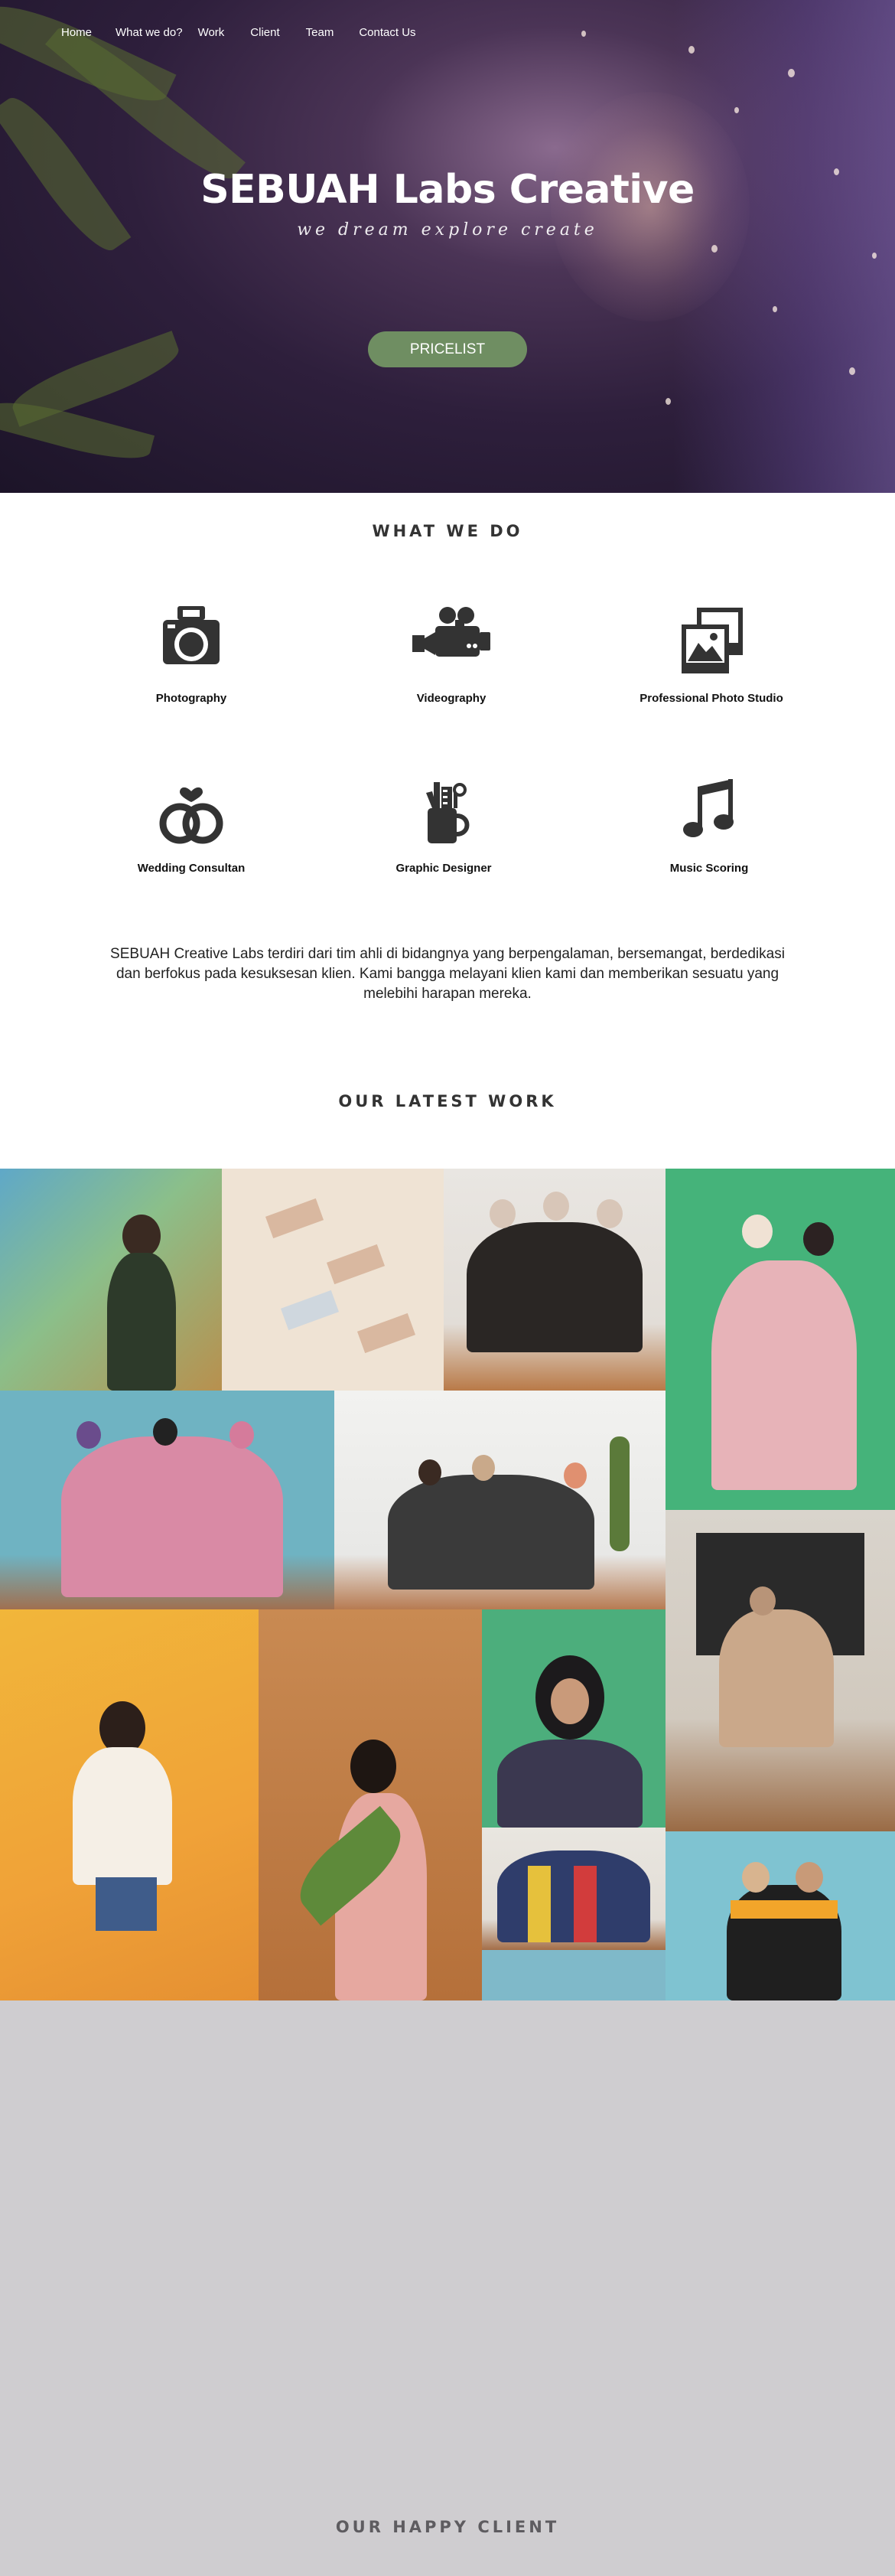 The width and height of the screenshot is (895, 2576). What do you see at coordinates (447, 230) in the screenshot?
I see `hero-tagline: we dream explore create` at bounding box center [447, 230].